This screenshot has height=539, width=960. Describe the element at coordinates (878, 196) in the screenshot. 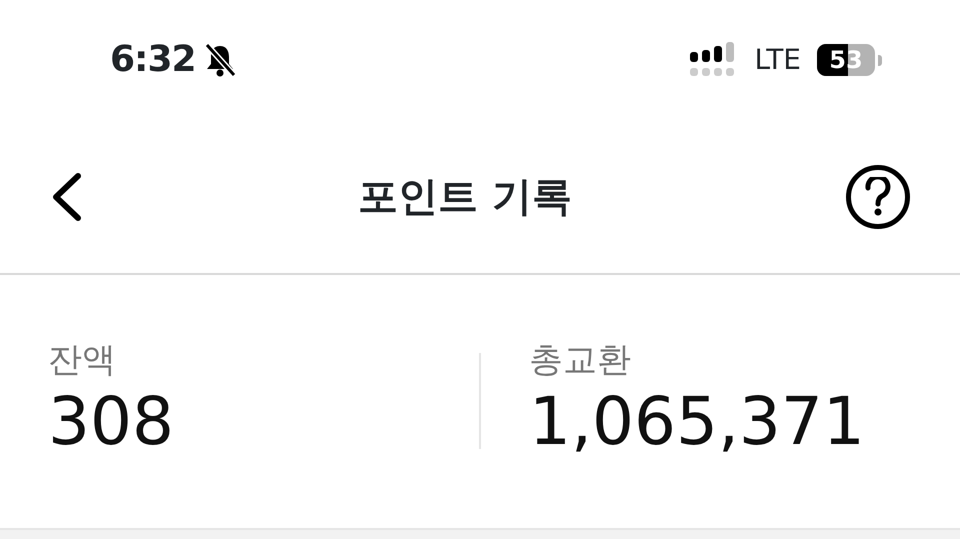

I see `question-mark-icon` at that location.